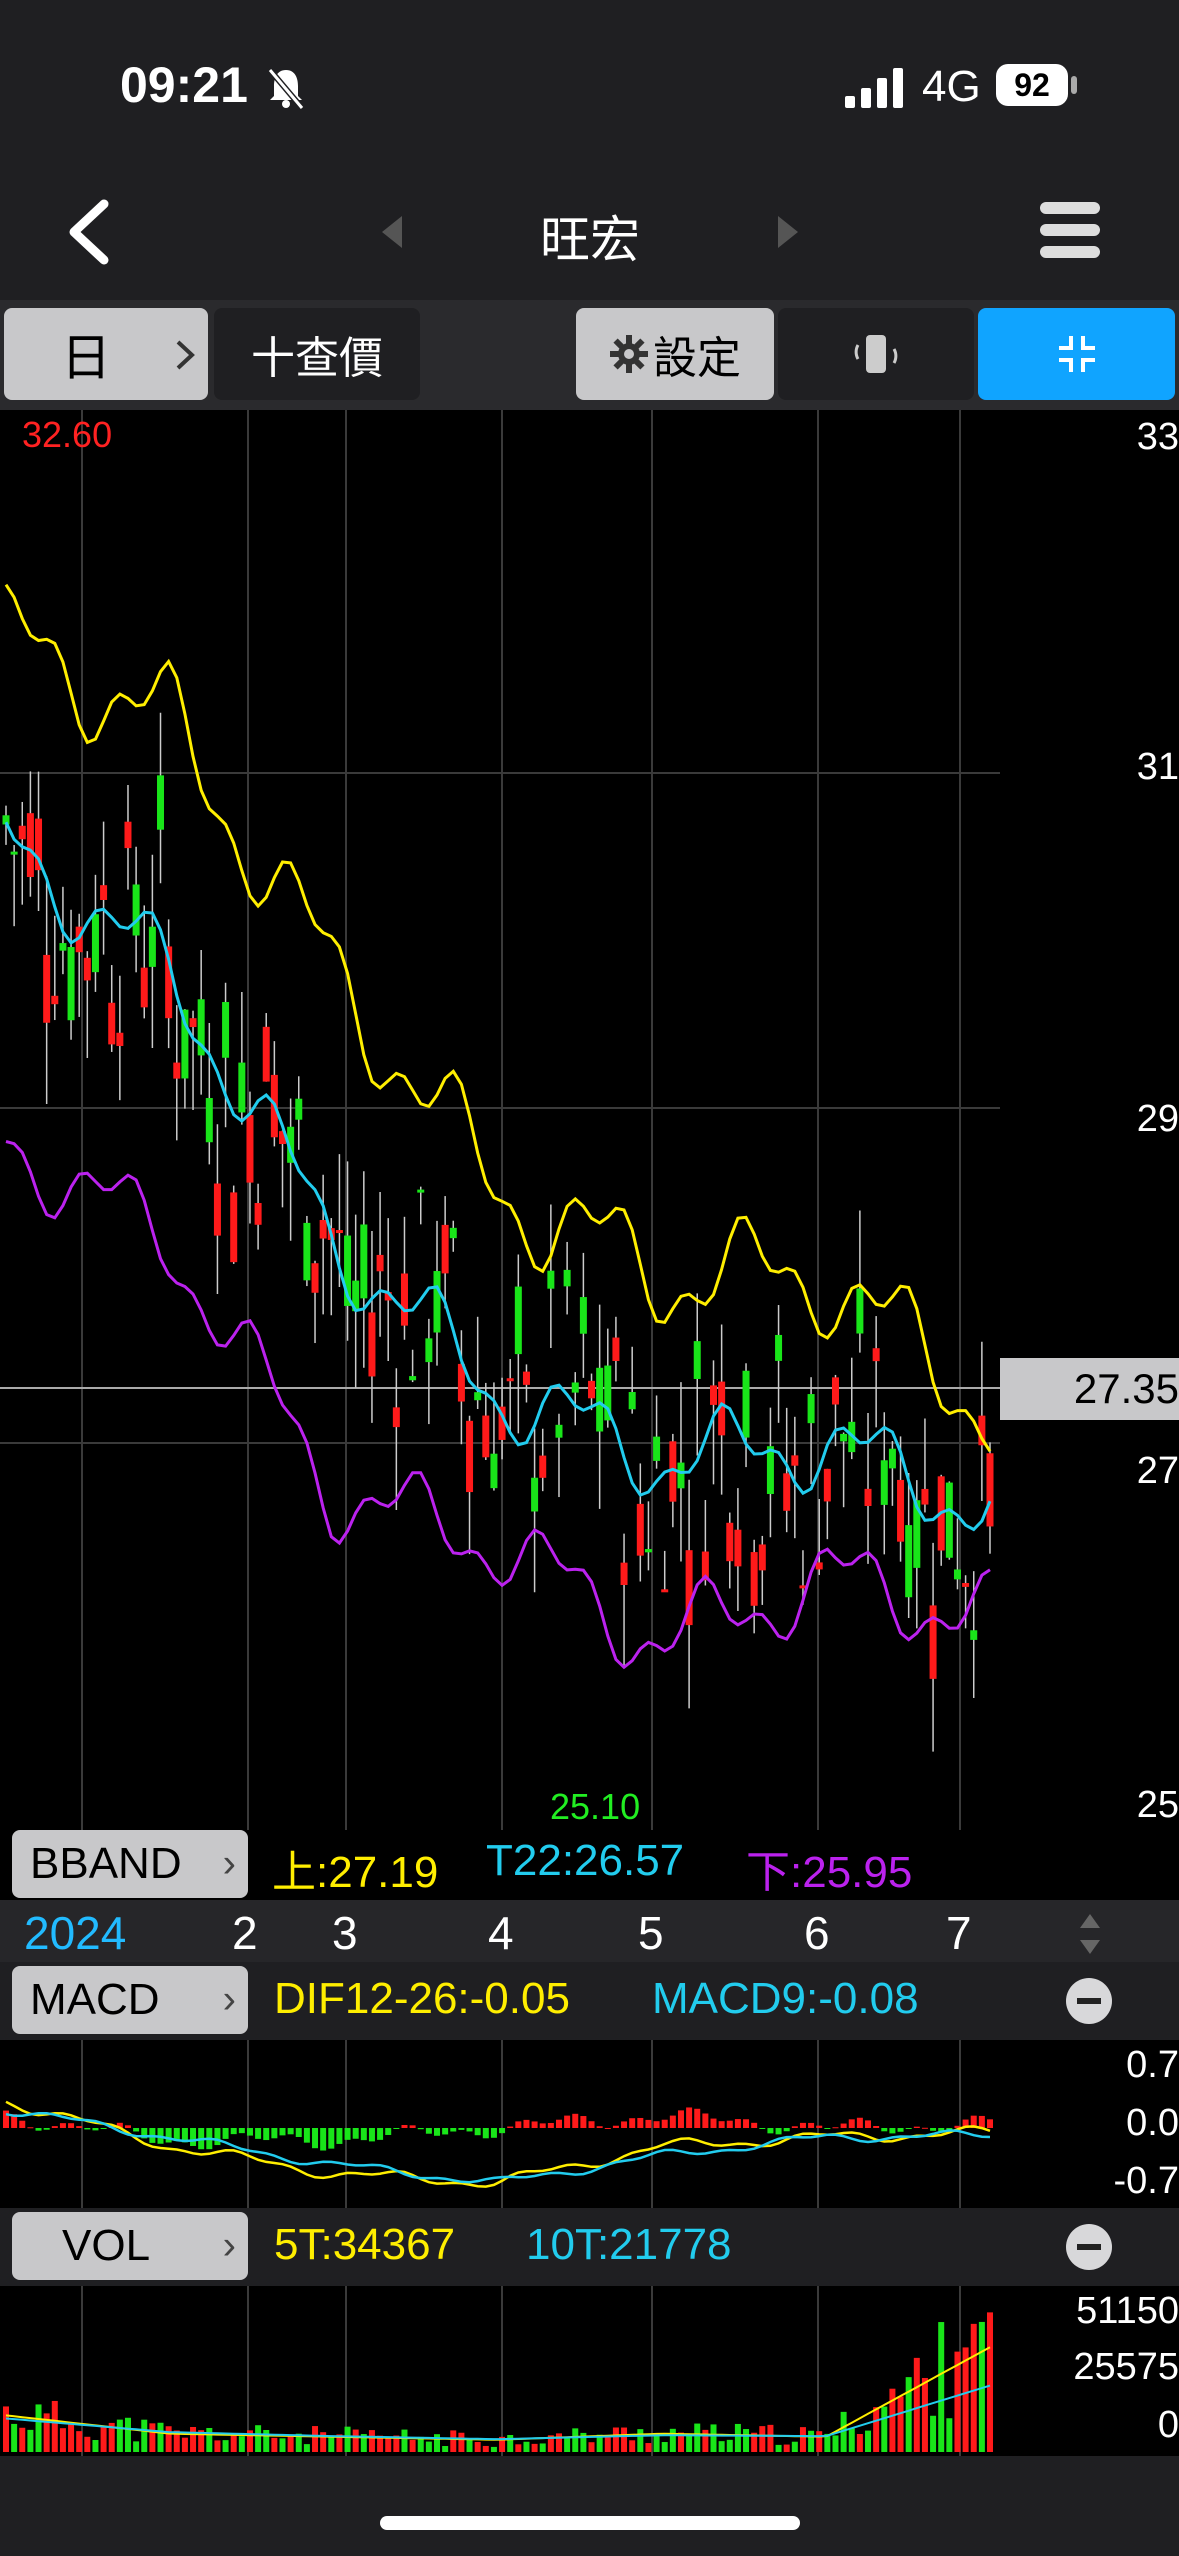 This screenshot has width=1179, height=2556. I want to click on macd-histogram, so click(498, 2129).